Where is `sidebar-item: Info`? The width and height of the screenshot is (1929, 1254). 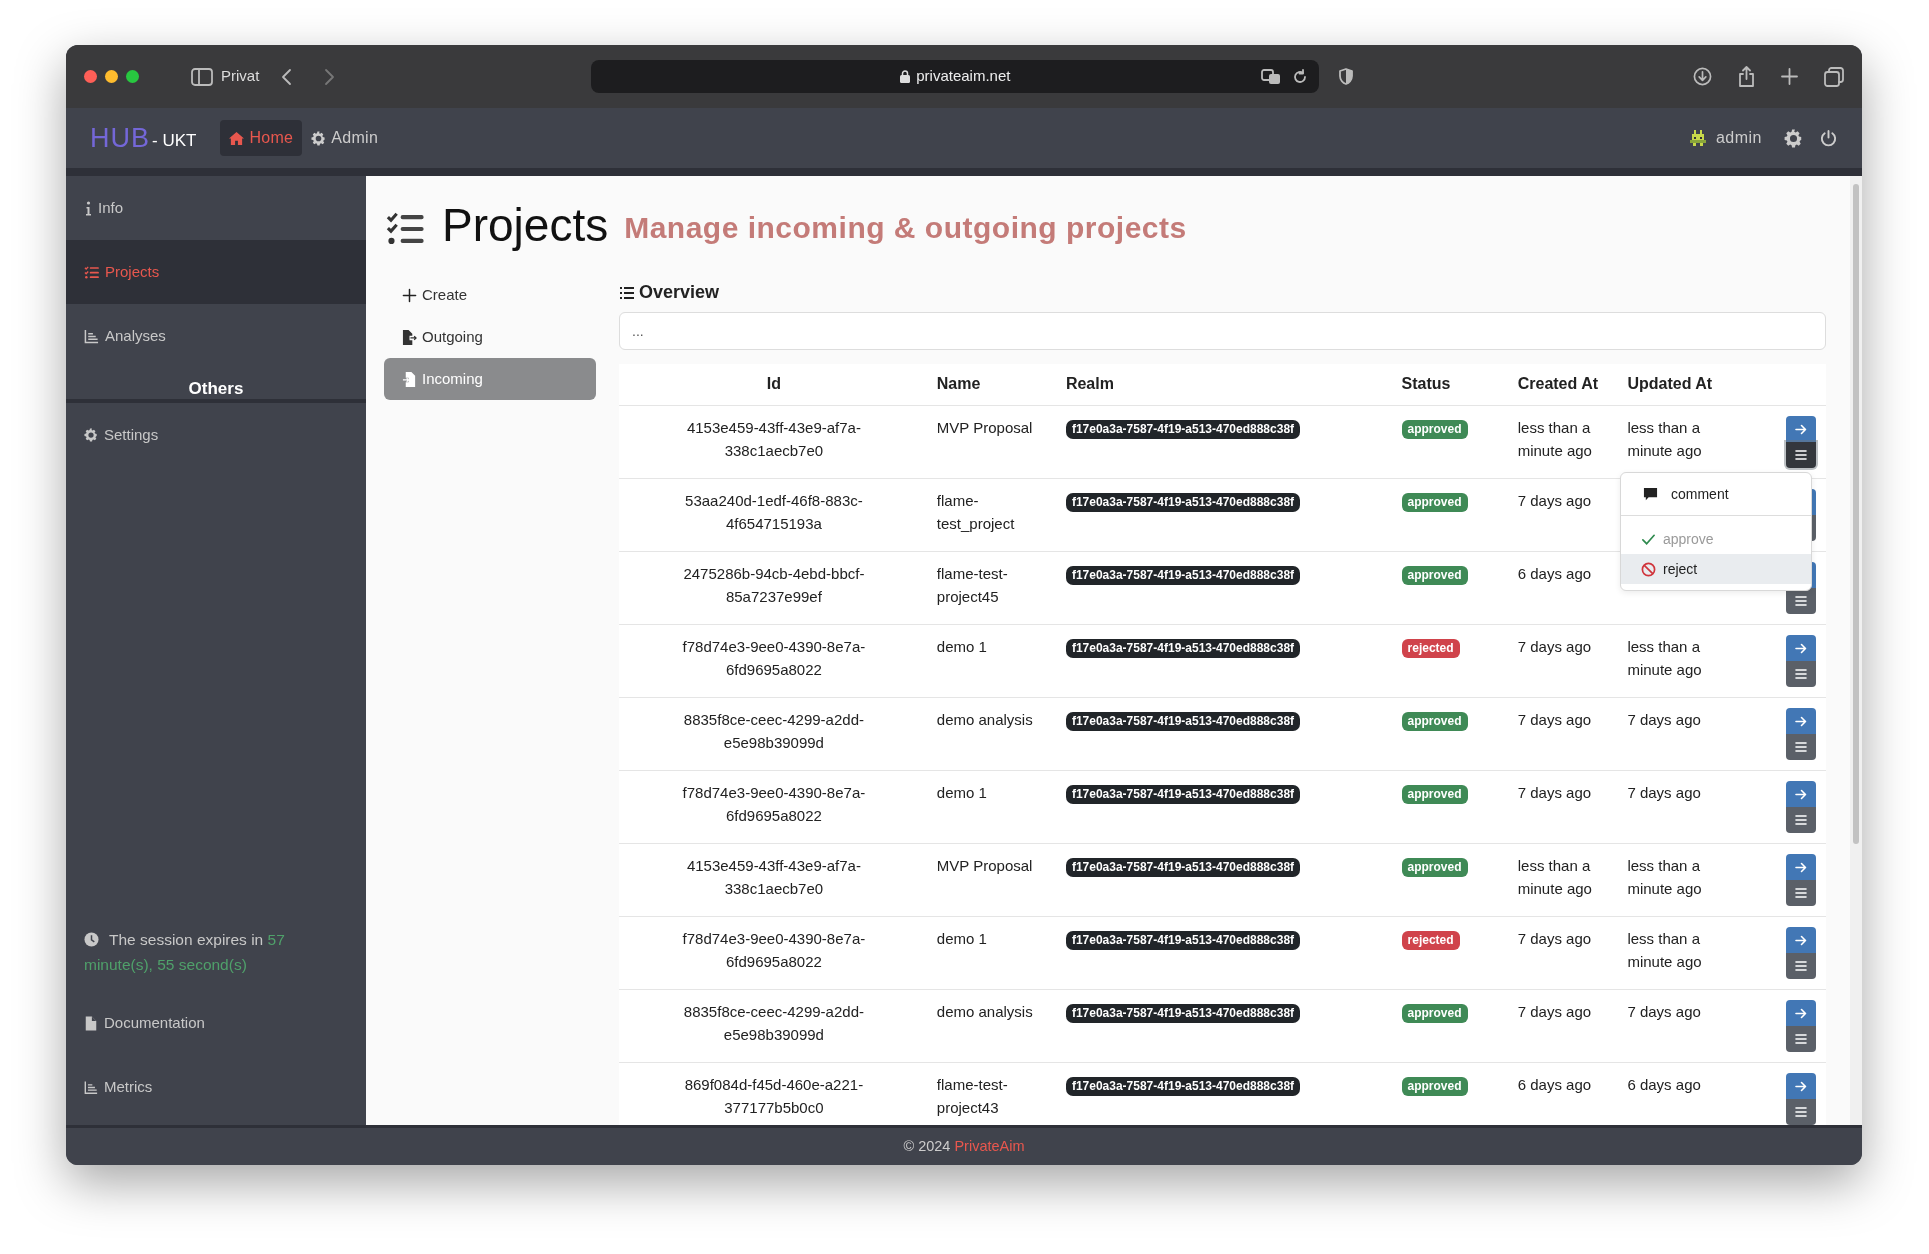 sidebar-item: Info is located at coordinates (216, 208).